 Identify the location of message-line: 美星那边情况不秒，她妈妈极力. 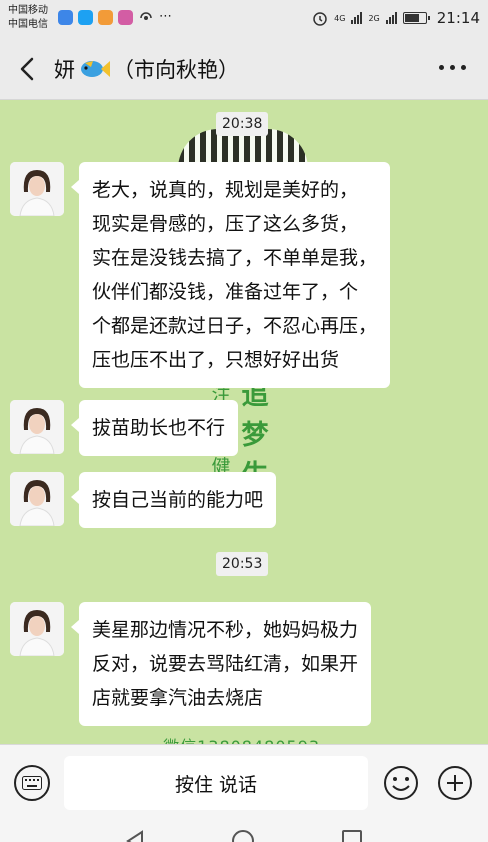
(225, 630).